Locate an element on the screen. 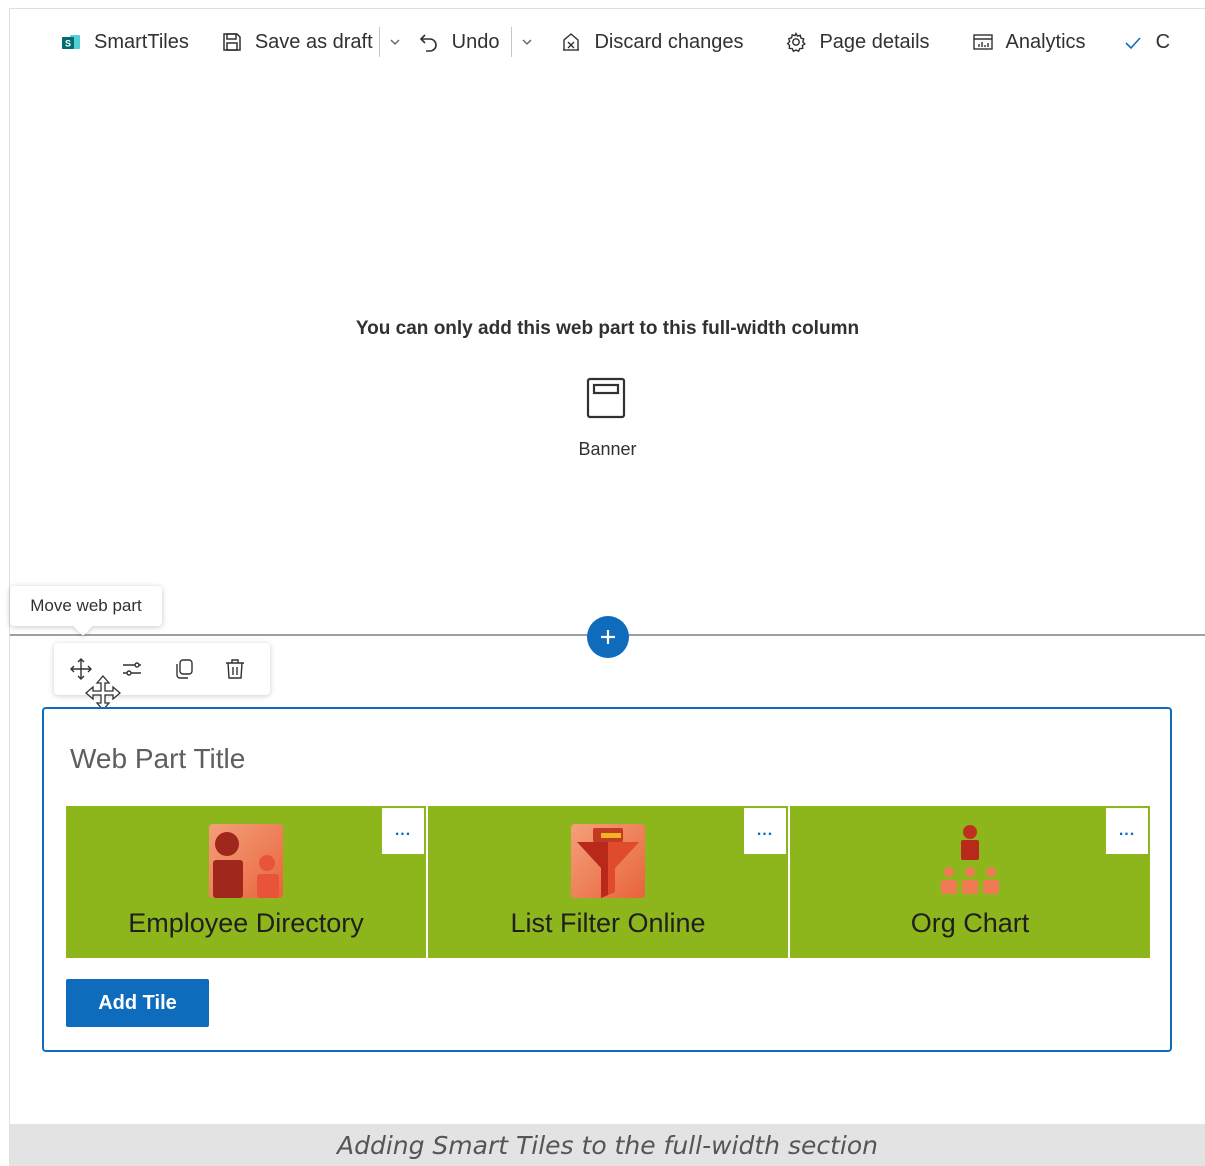  page-details-button: Page details is located at coordinates (856, 42).